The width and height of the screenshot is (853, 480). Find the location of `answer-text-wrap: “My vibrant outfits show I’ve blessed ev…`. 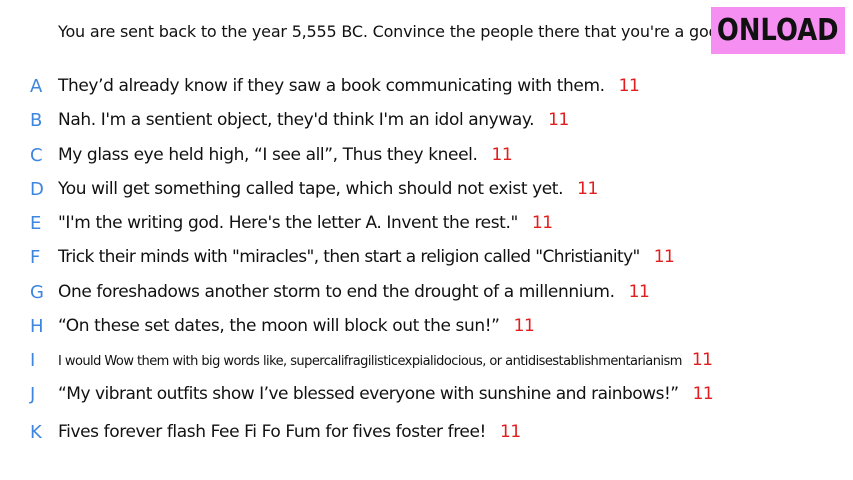

answer-text-wrap: “My vibrant outfits show I’ve blessed ev… is located at coordinates (386, 394).